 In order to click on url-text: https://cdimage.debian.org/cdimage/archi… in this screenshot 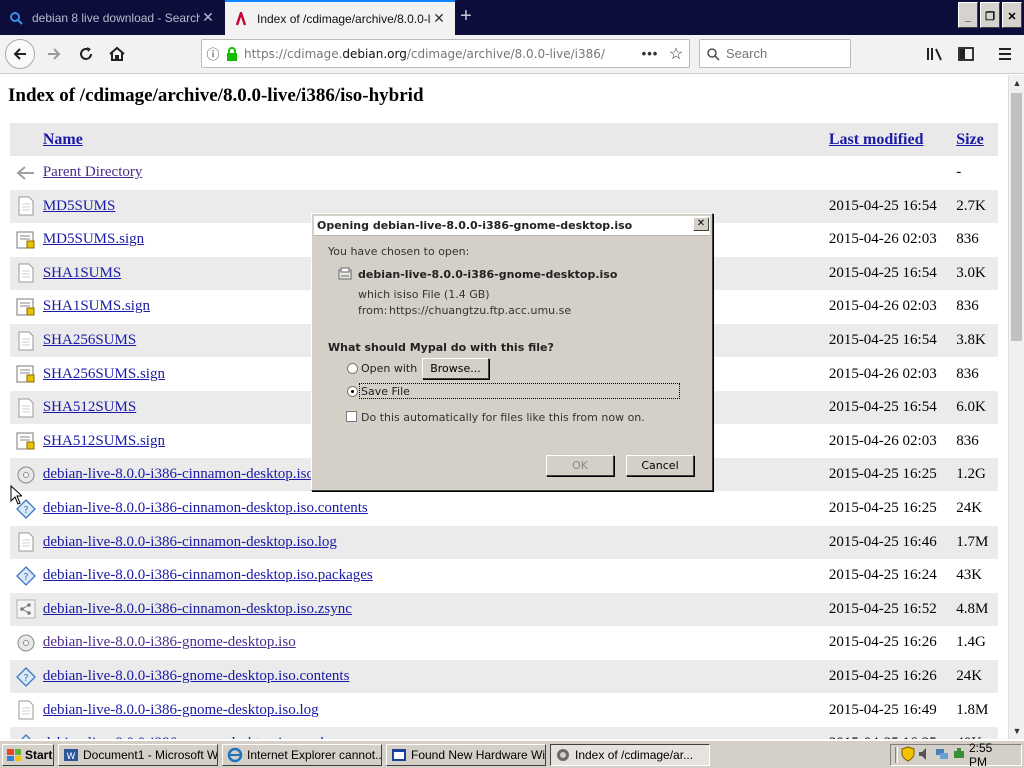, I will do `click(440, 54)`.